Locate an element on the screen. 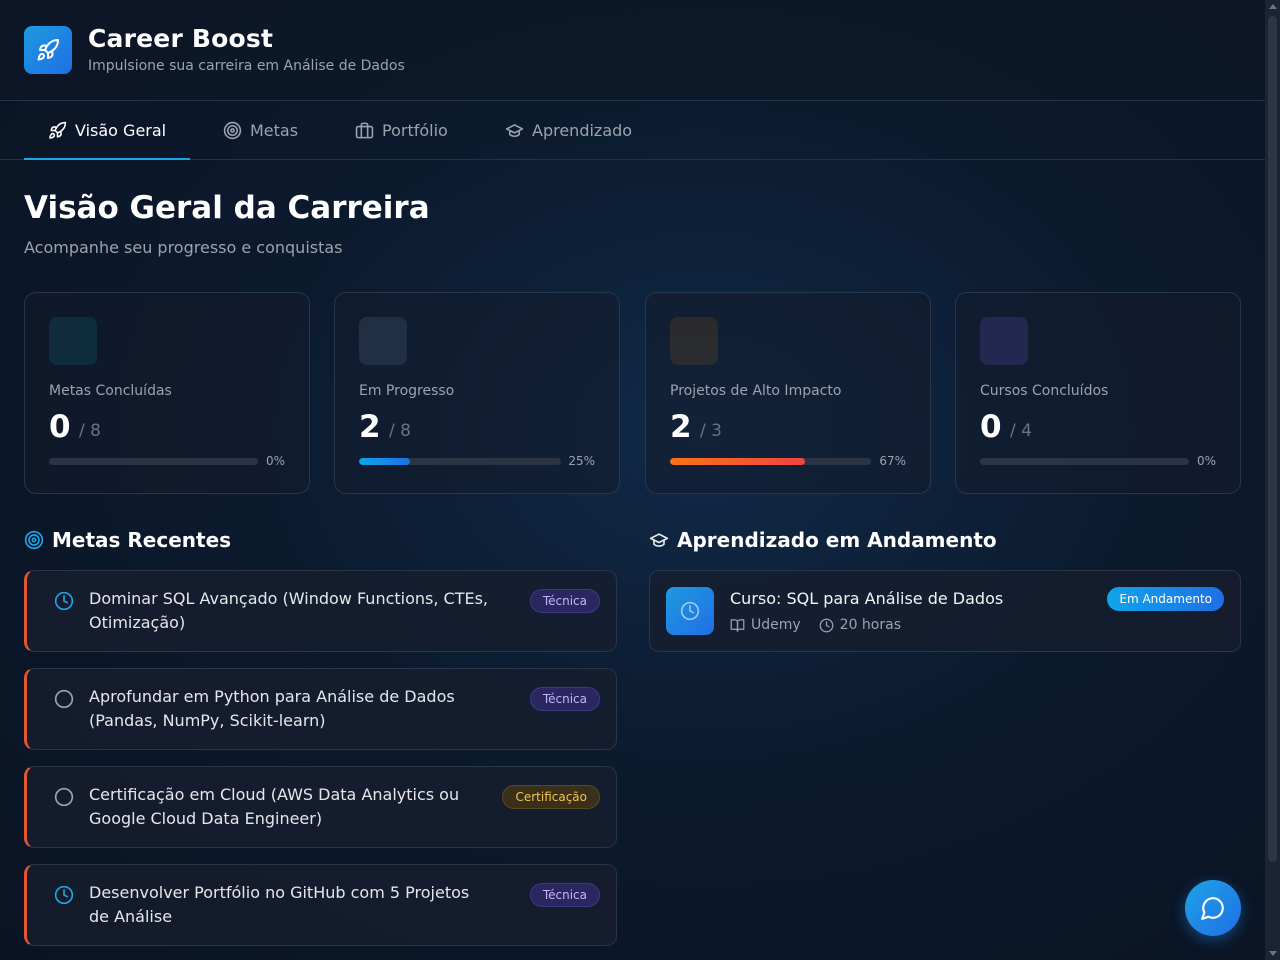  briefcase-icon is located at coordinates (364, 130).